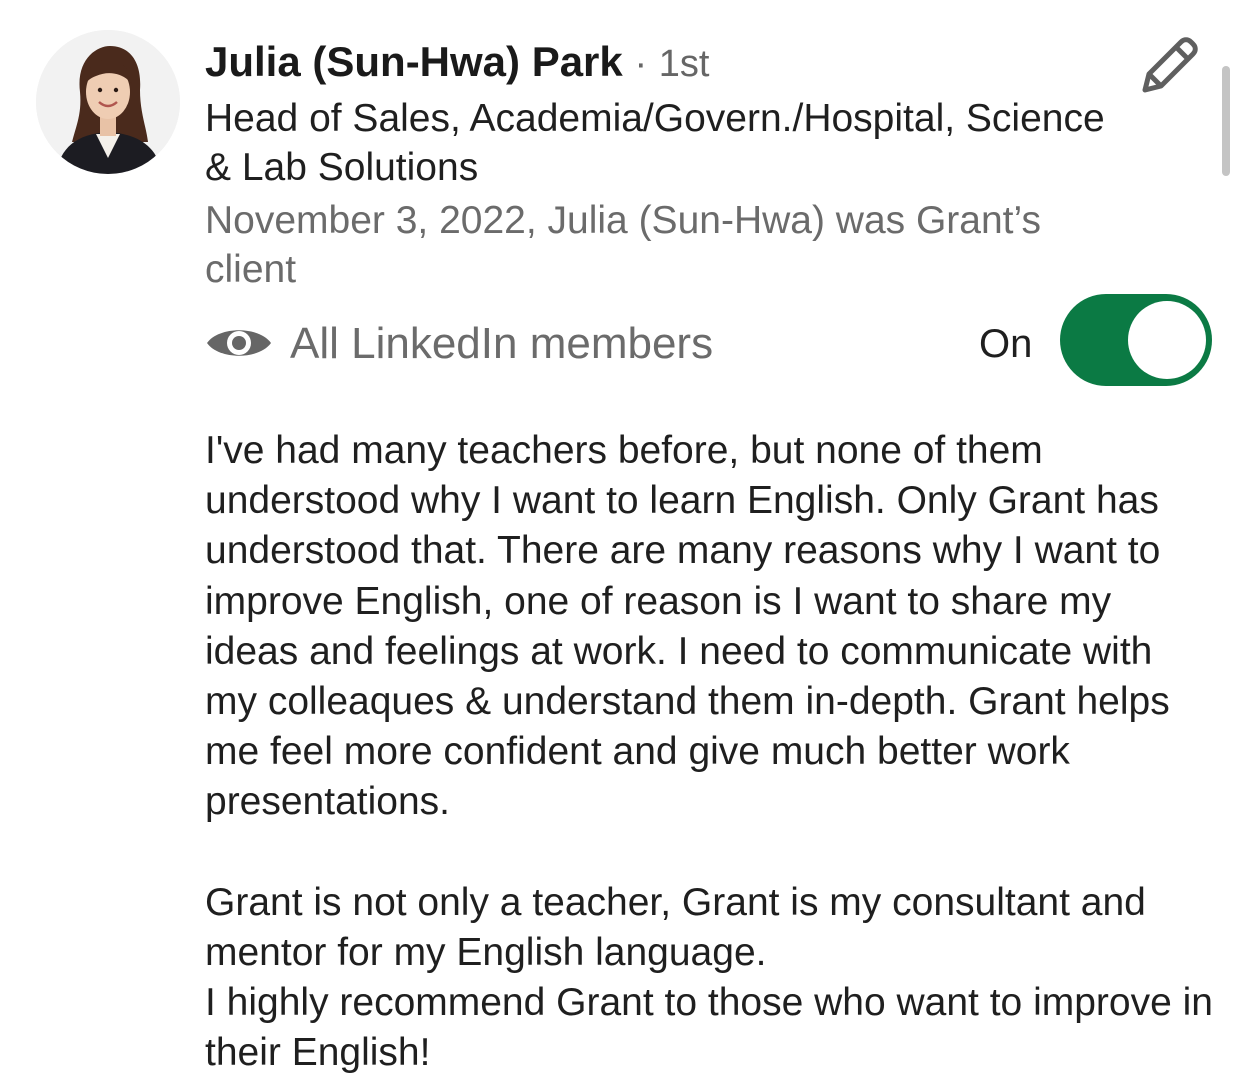 This screenshot has height=1088, width=1240. What do you see at coordinates (684, 64) in the screenshot?
I see `connection-degree: 1st` at bounding box center [684, 64].